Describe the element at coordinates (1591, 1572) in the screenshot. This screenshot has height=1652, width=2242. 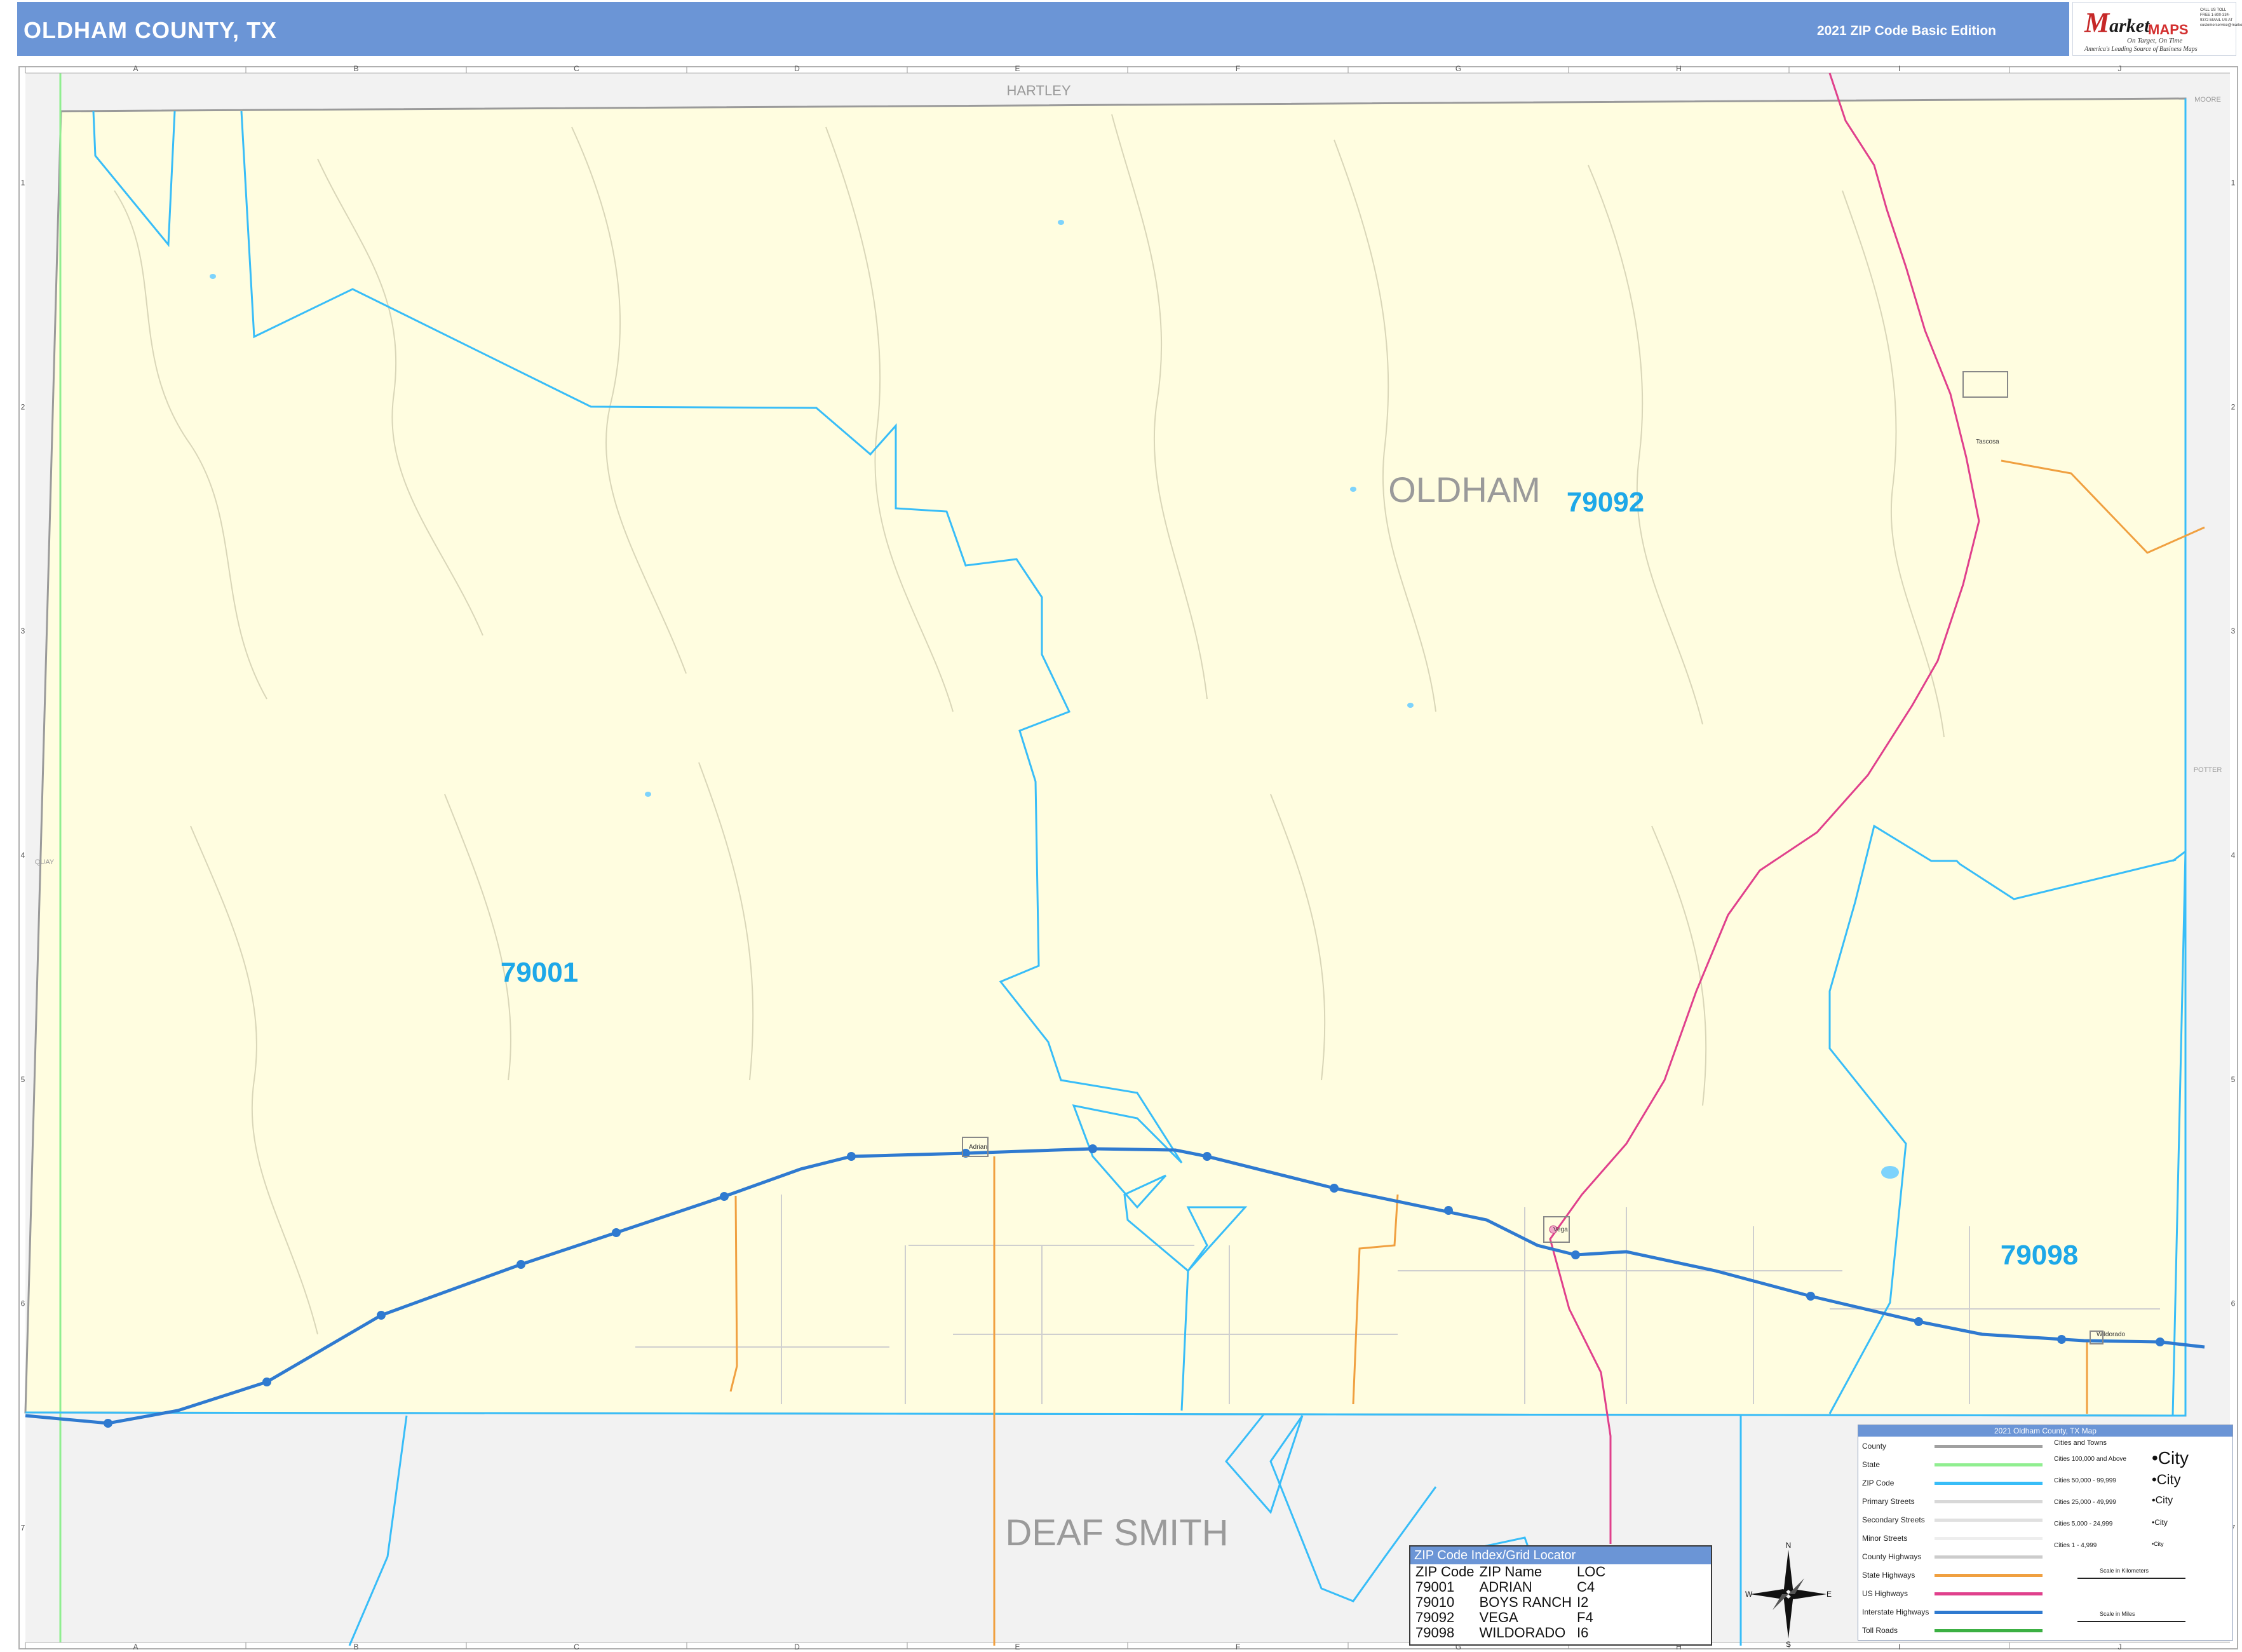
I see `zip-index-header: LOC` at that location.